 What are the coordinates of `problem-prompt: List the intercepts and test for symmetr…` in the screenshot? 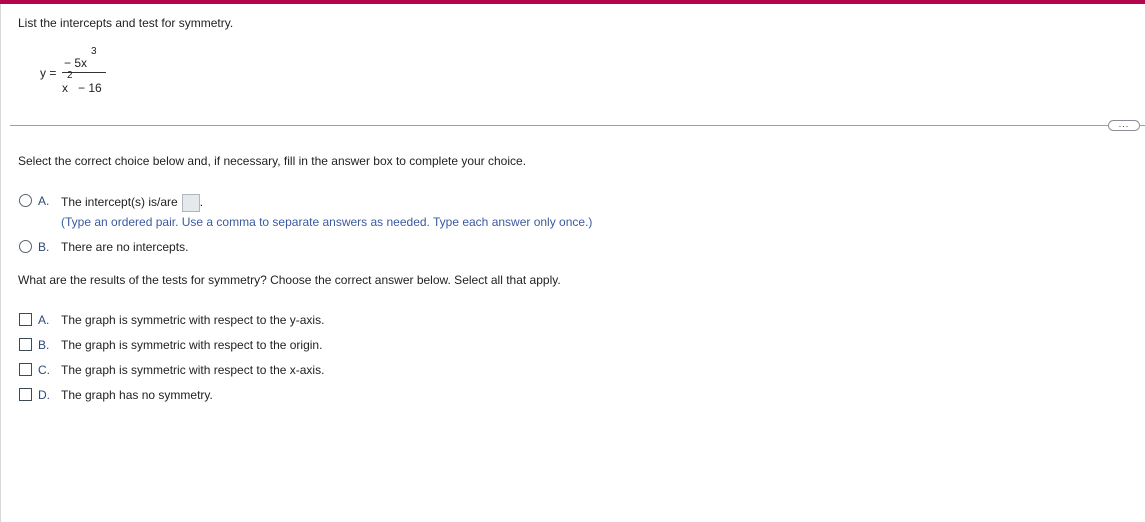 It's located at (126, 23).